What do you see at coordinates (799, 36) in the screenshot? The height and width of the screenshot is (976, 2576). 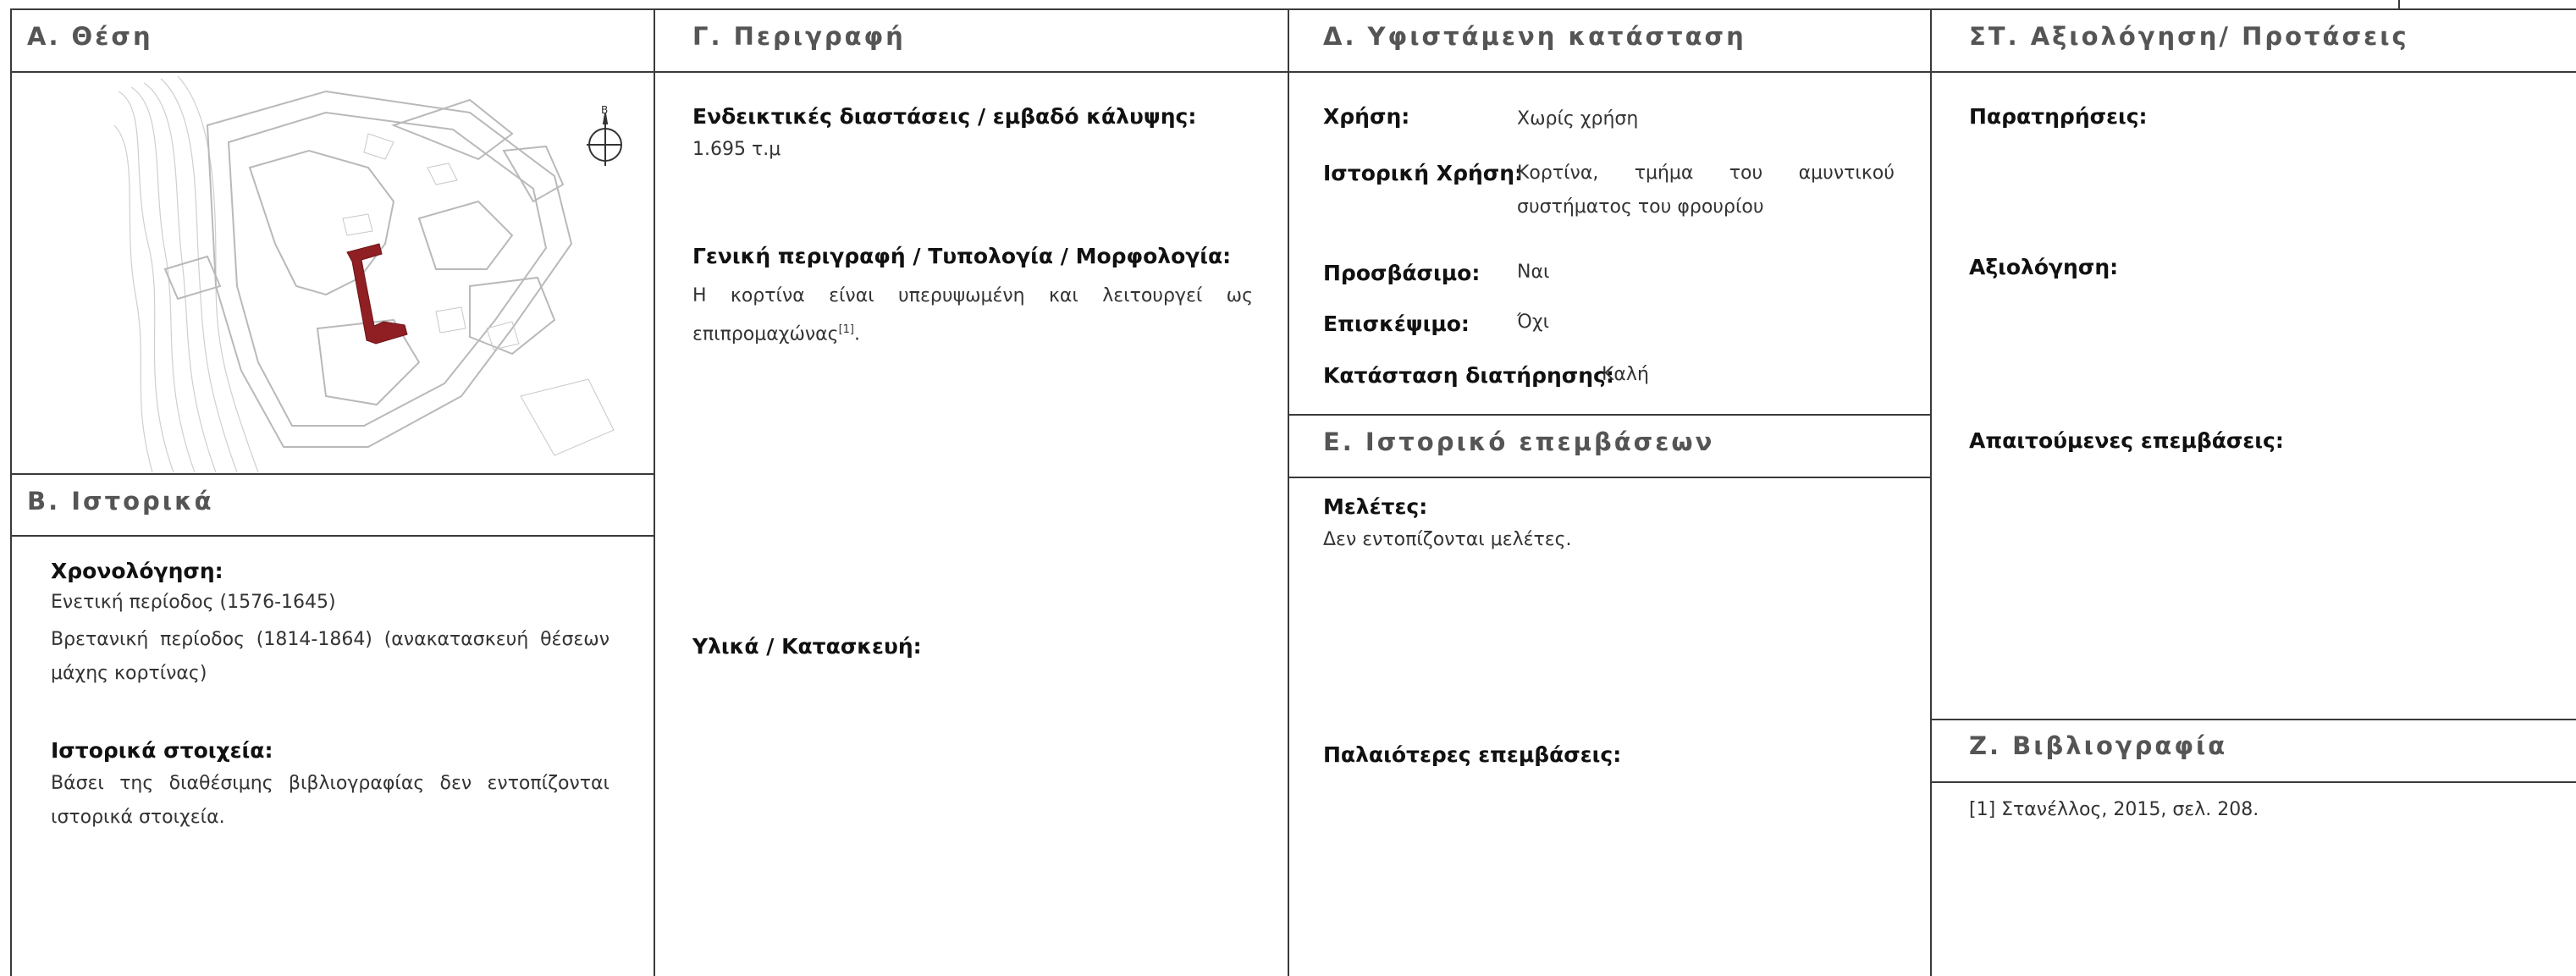 I see `section-c-title: Γ. Περιγραφή` at bounding box center [799, 36].